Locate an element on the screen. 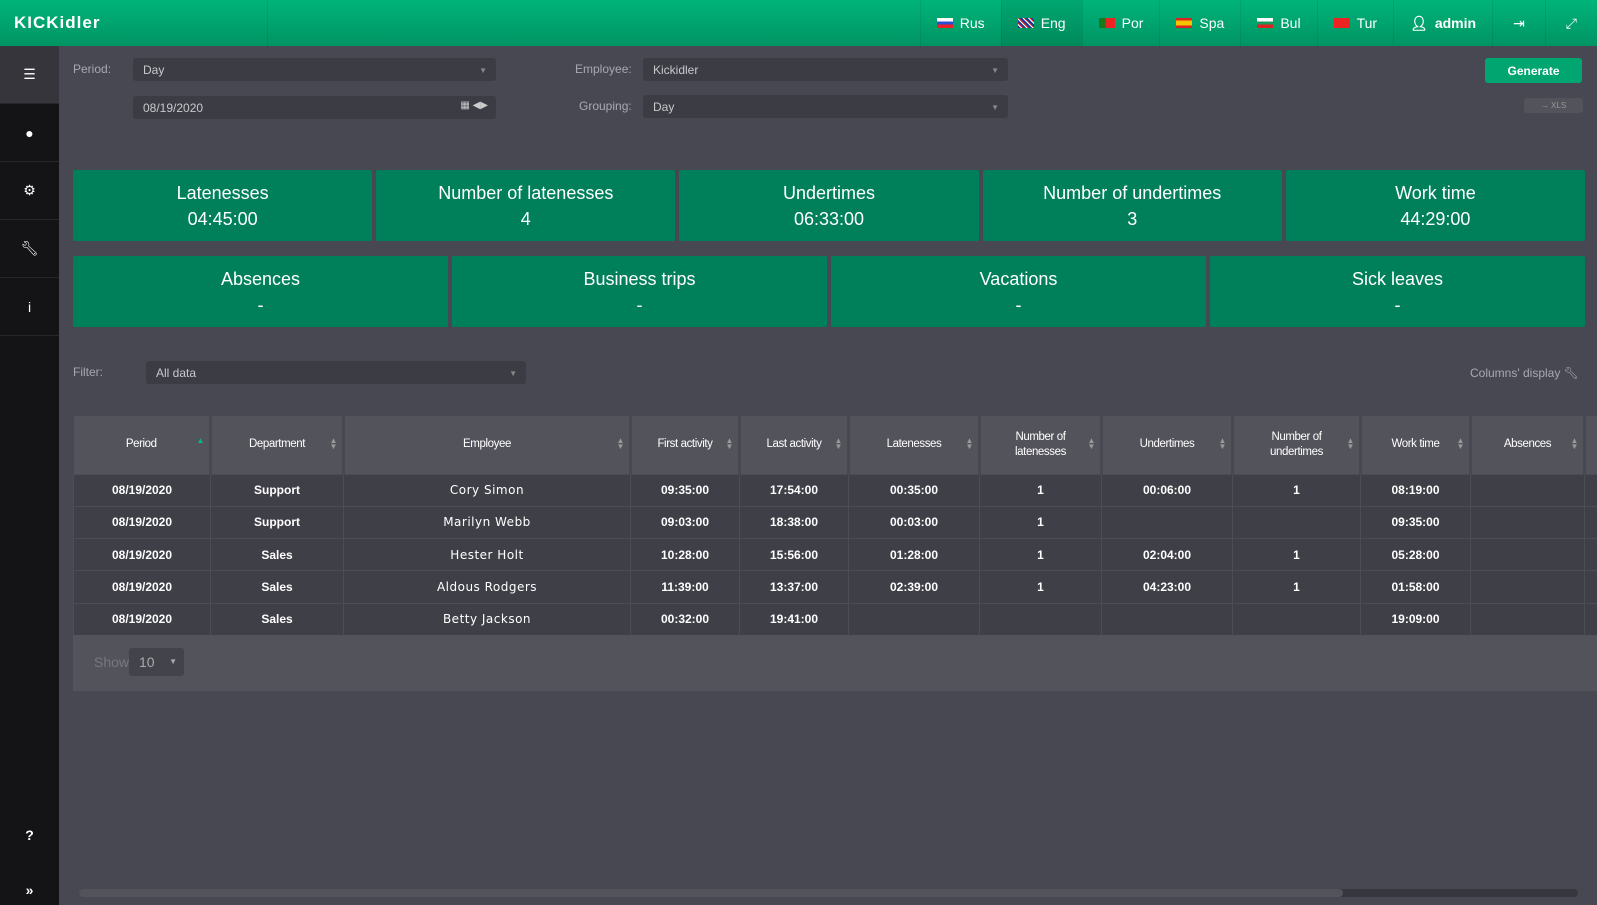  column-header: Undertimes ▲ ▼ is located at coordinates (1167, 445).